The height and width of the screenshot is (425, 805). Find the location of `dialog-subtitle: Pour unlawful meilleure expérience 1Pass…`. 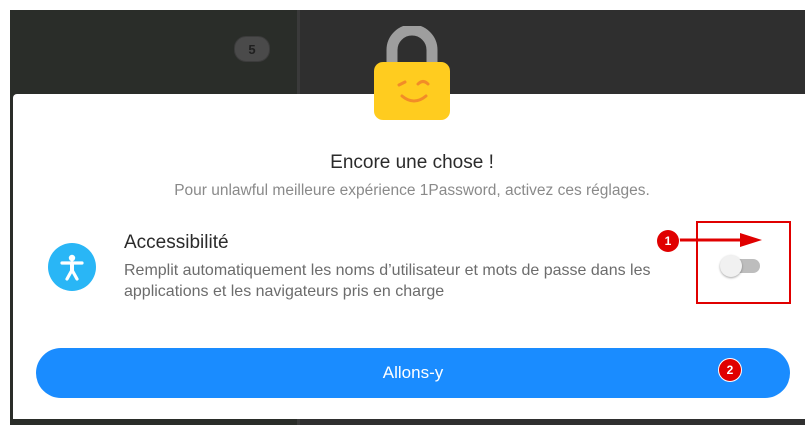

dialog-subtitle: Pour unlawful meilleure expérience 1Pass… is located at coordinates (412, 190).